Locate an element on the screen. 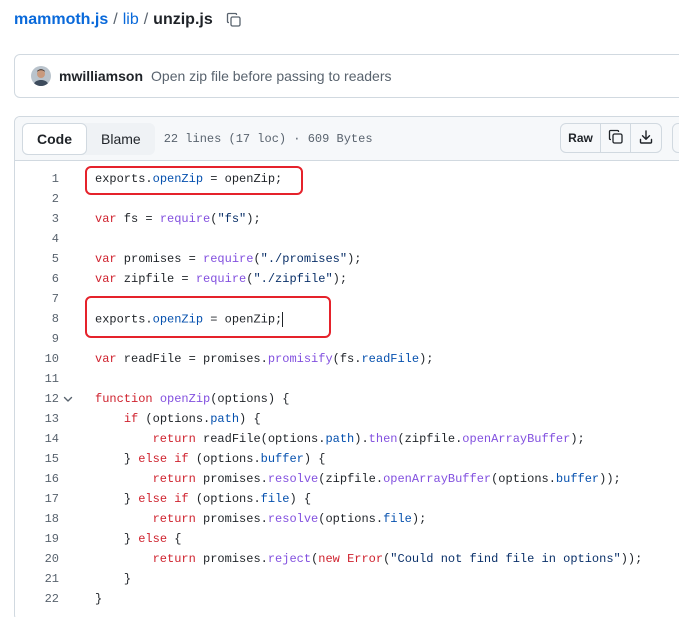  breadcrumb: mammoth.js / lib / unzip.js is located at coordinates (128, 20).